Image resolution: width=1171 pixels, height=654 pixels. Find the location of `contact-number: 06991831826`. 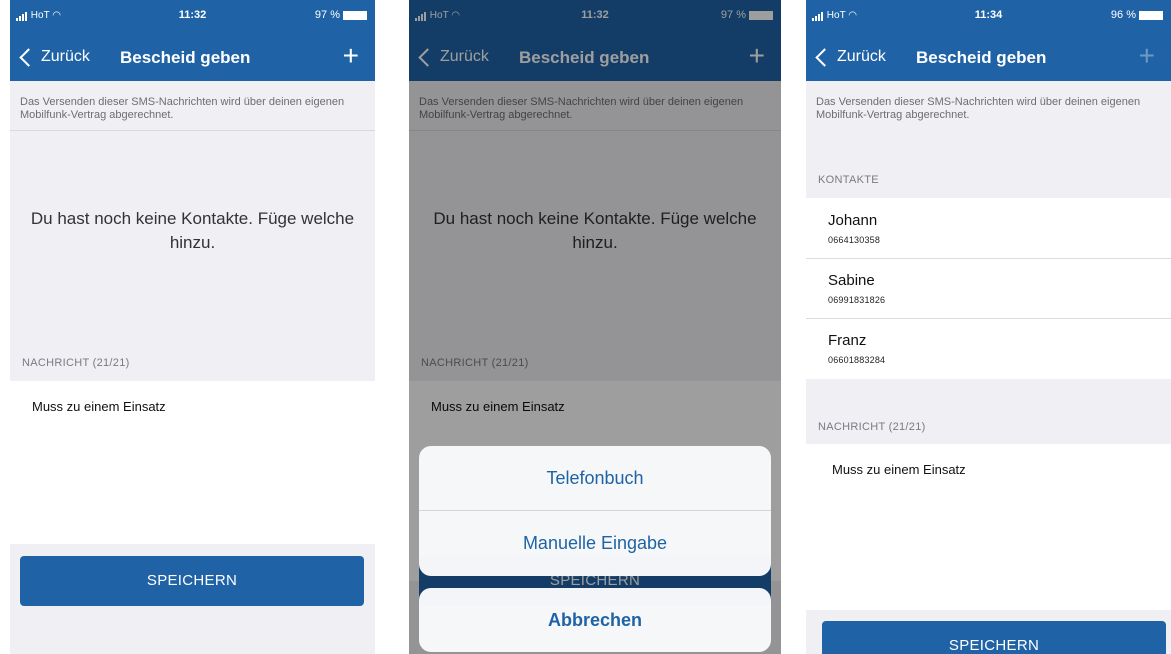

contact-number: 06991831826 is located at coordinates (857, 300).